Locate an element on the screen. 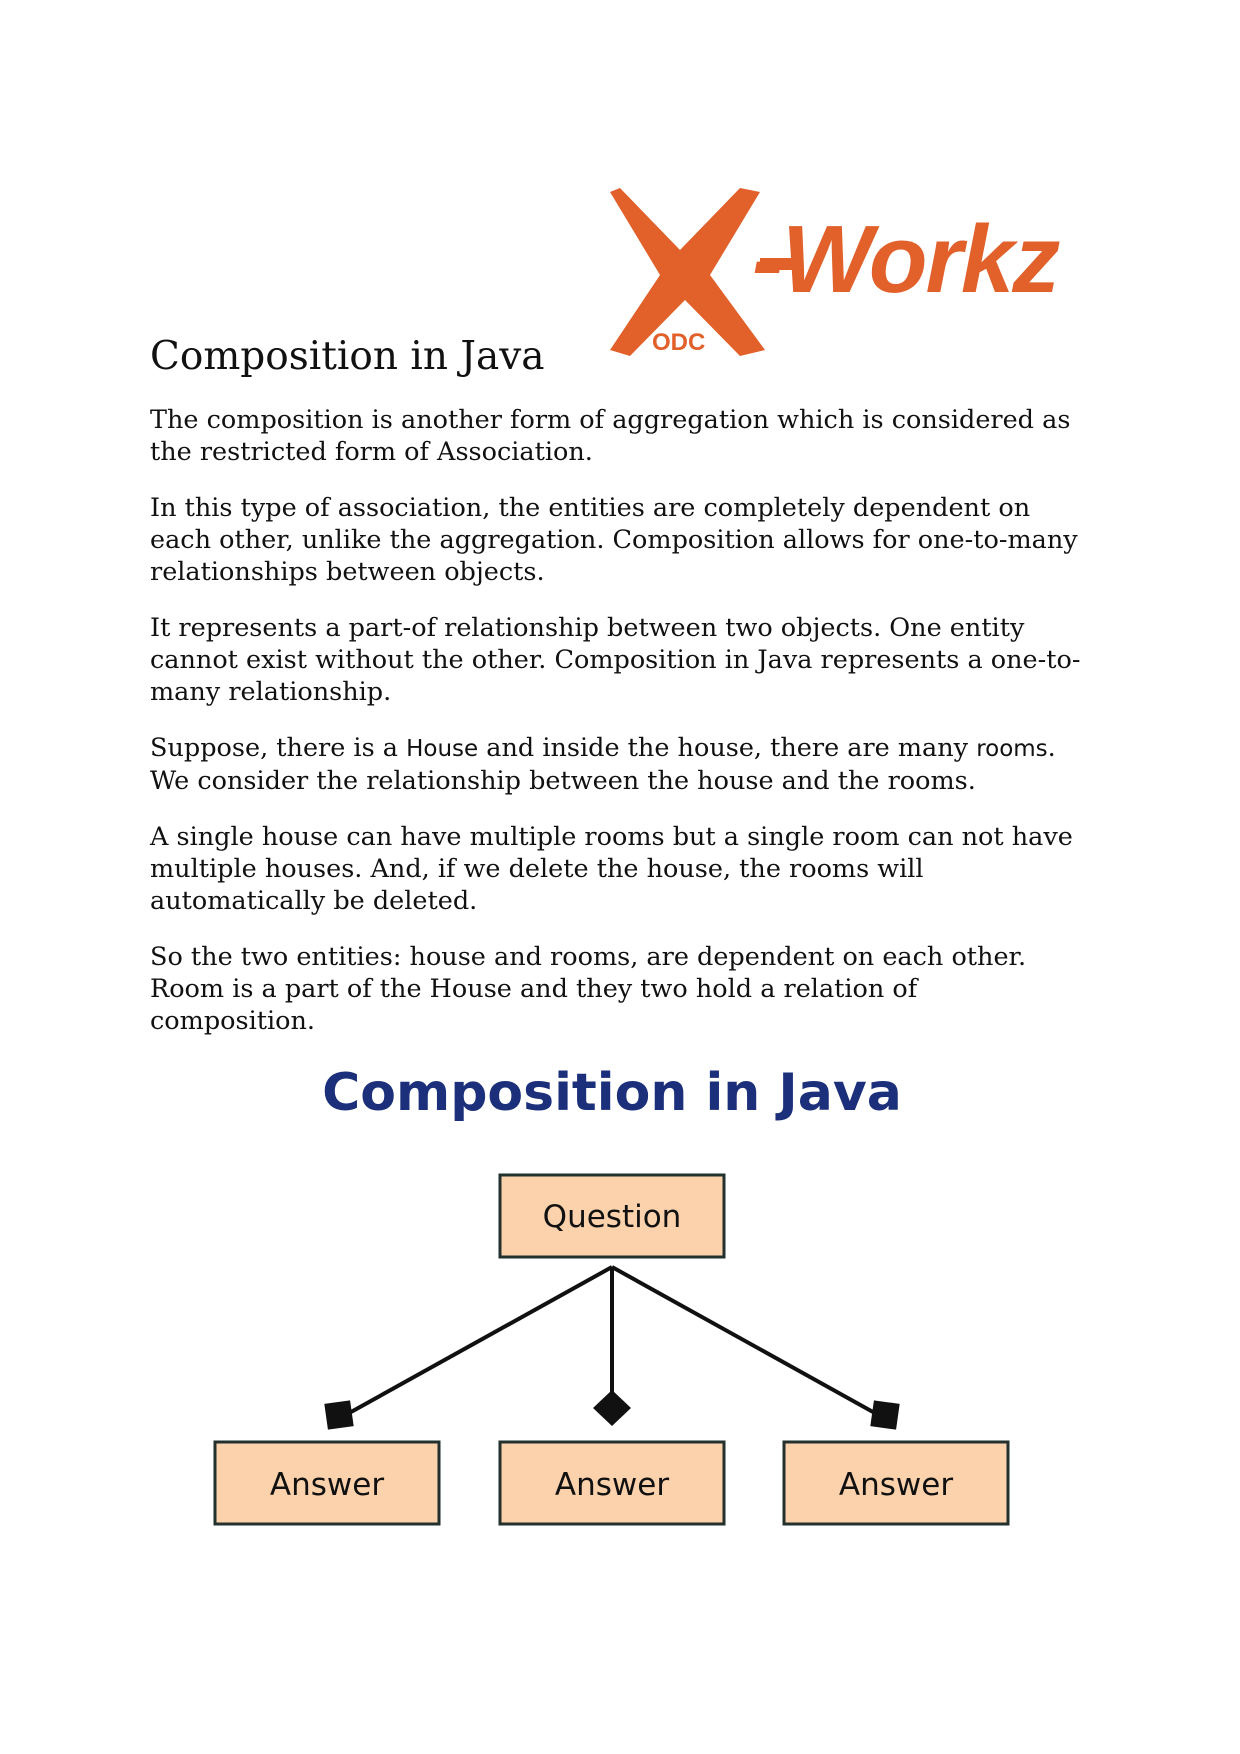 The width and height of the screenshot is (1240, 1754). composition-marker-right is located at coordinates (885, 1415).